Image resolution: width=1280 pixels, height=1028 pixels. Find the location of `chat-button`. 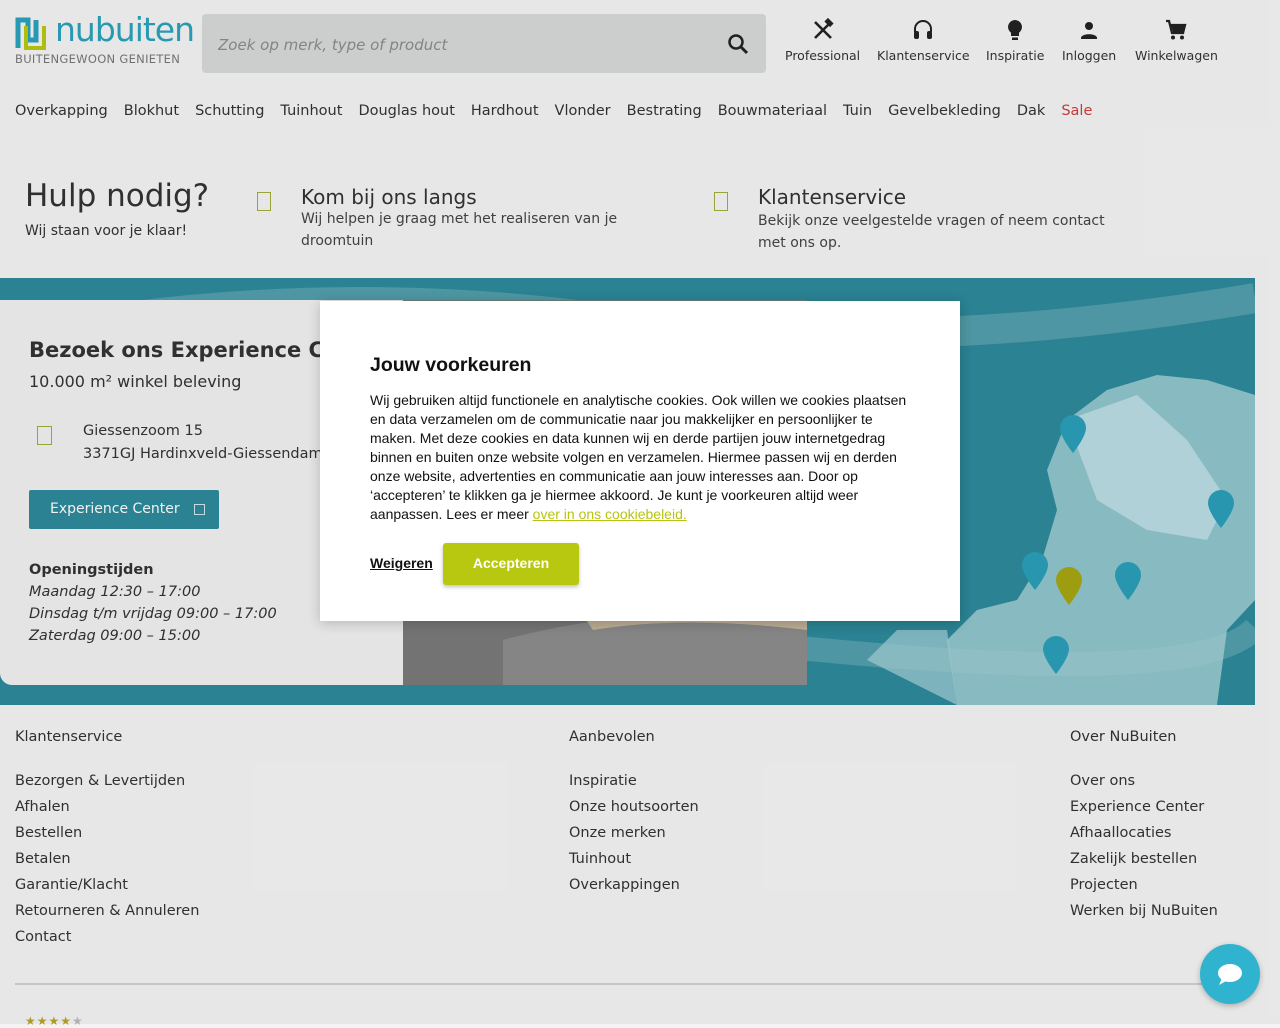

chat-button is located at coordinates (1230, 974).